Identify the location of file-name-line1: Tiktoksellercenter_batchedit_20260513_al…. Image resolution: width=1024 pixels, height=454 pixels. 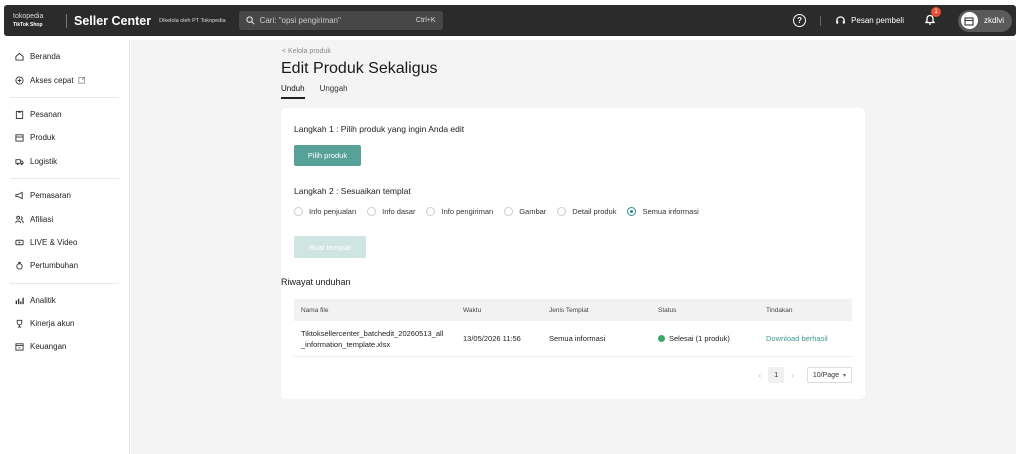
(372, 333).